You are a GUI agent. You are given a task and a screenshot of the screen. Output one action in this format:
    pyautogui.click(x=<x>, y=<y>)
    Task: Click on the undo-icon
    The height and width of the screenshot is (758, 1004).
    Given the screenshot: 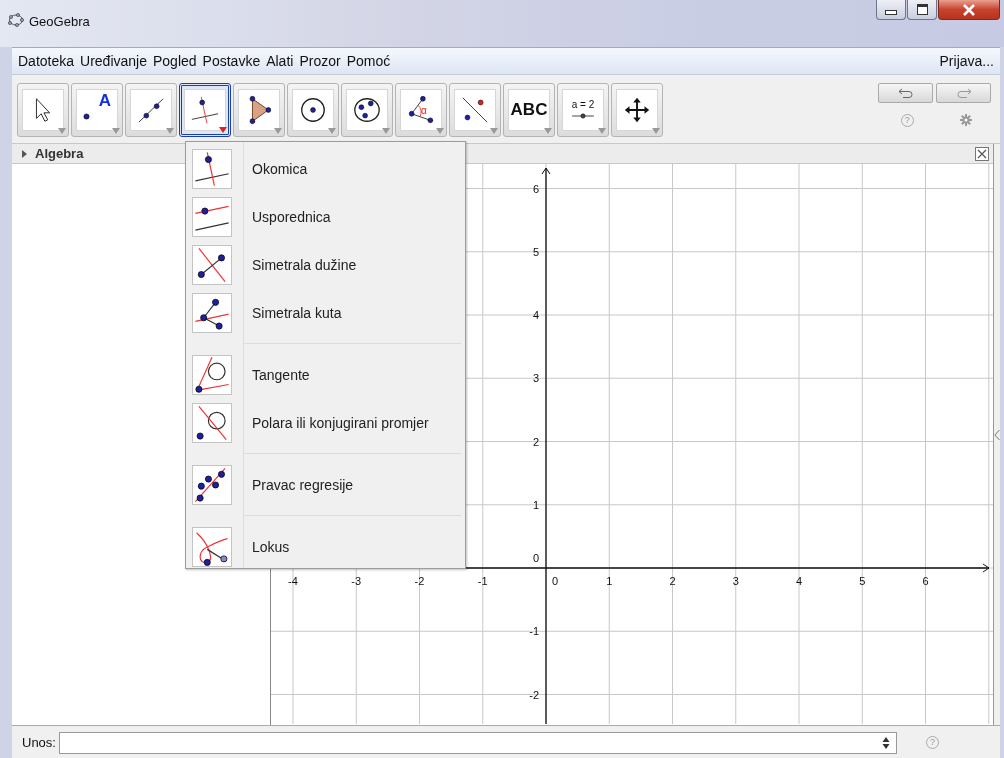 What is the action you would take?
    pyautogui.click(x=905, y=93)
    